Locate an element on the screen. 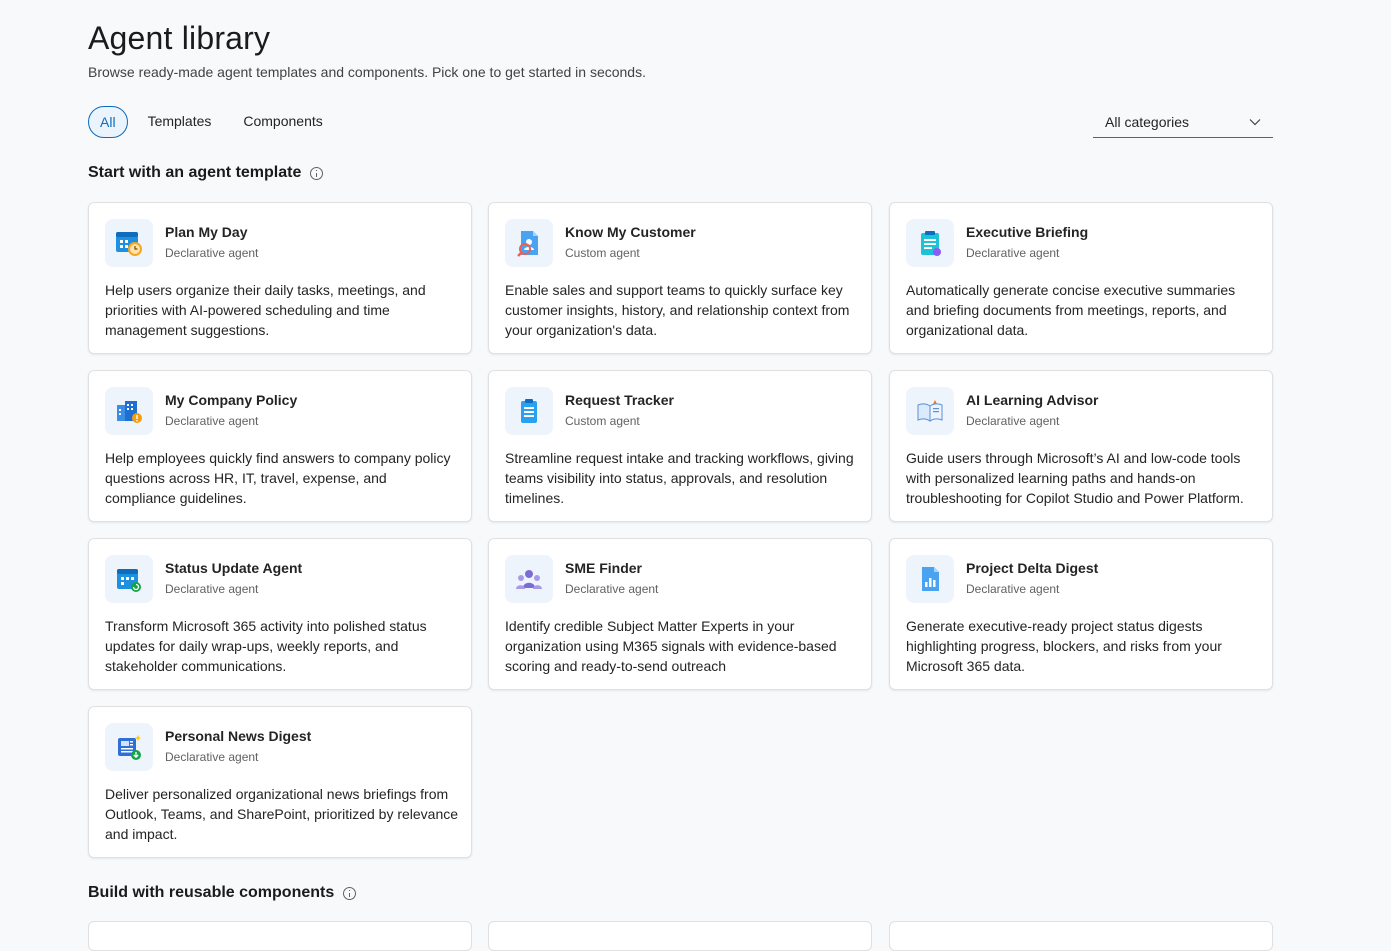 This screenshot has height=951, width=1391. clipboard-list-icon is located at coordinates (529, 411).